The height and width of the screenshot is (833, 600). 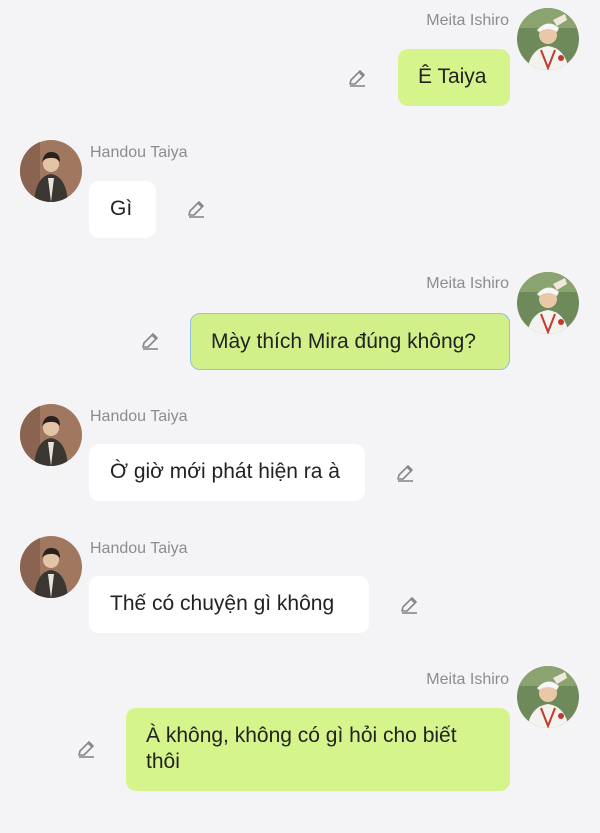 I want to click on message-row: Handou Taiya Thế có chuyện gì không, so click(x=300, y=587).